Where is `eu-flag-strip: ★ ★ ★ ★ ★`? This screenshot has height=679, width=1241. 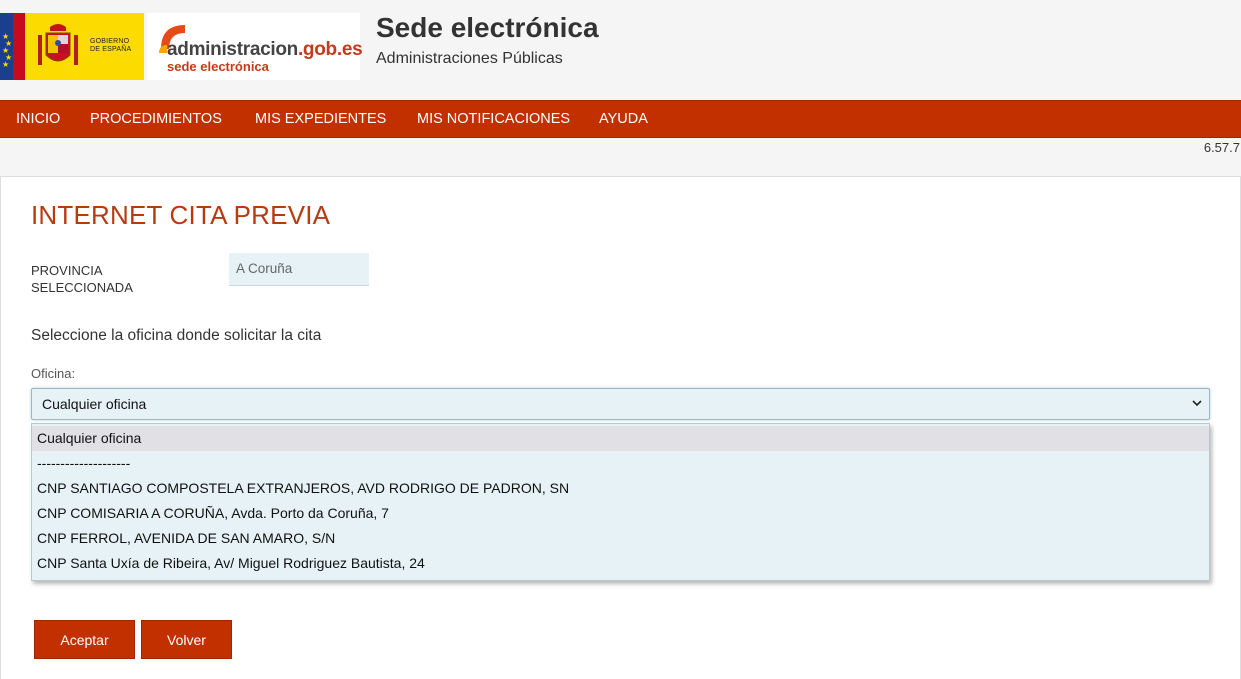
eu-flag-strip: ★ ★ ★ ★ ★ is located at coordinates (6, 46).